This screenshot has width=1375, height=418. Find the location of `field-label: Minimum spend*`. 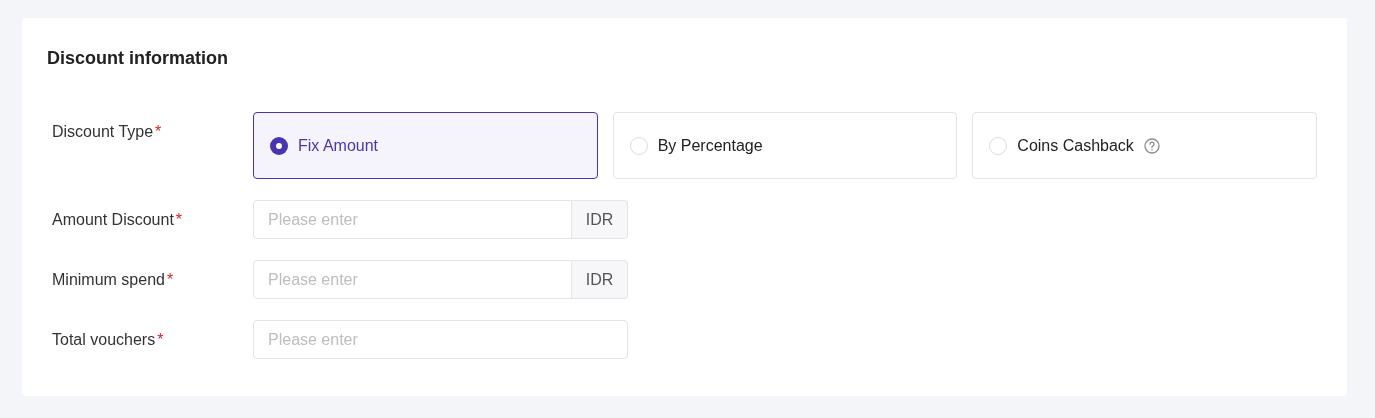

field-label: Minimum spend* is located at coordinates (113, 279).